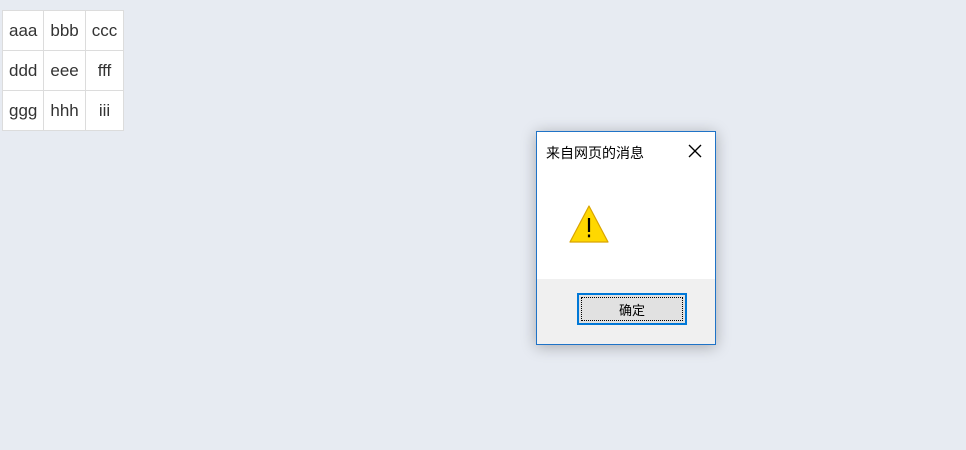 The width and height of the screenshot is (966, 450). What do you see at coordinates (23, 30) in the screenshot?
I see `table-cell: aaa` at bounding box center [23, 30].